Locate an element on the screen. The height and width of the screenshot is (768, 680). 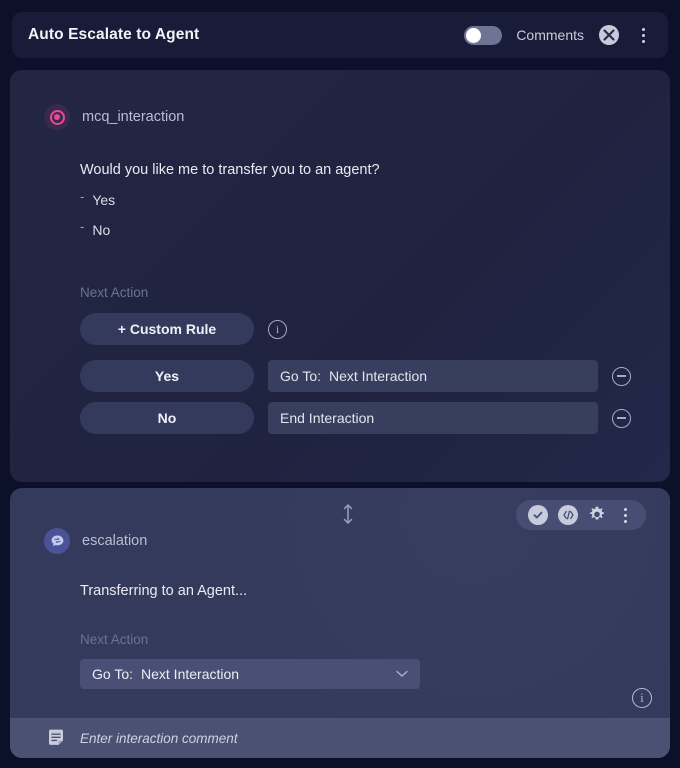
chat-transfer-icon is located at coordinates (57, 541).